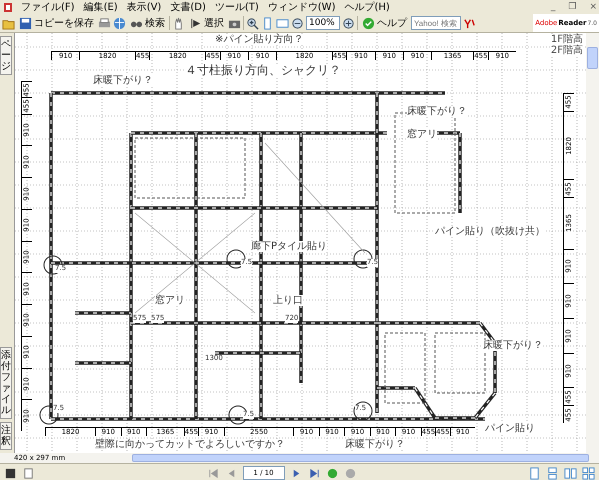  Describe the element at coordinates (566, 50) in the screenshot. I see `floor-height-label: 2F階高` at that location.